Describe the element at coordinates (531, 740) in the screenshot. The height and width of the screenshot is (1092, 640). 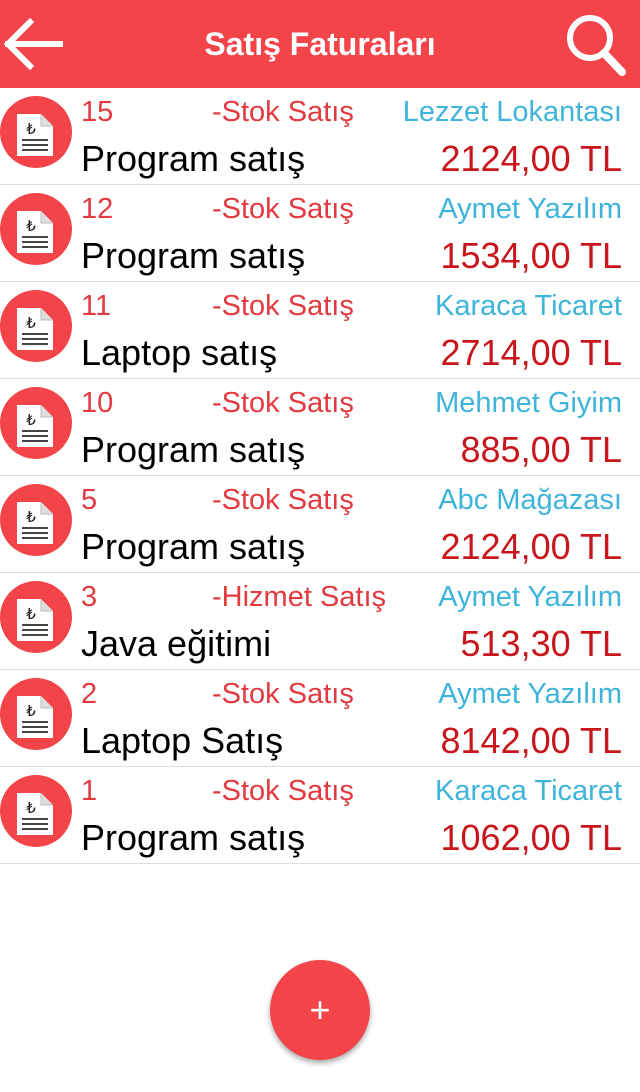
I see `invoice-amount: 8142,00 TL` at that location.